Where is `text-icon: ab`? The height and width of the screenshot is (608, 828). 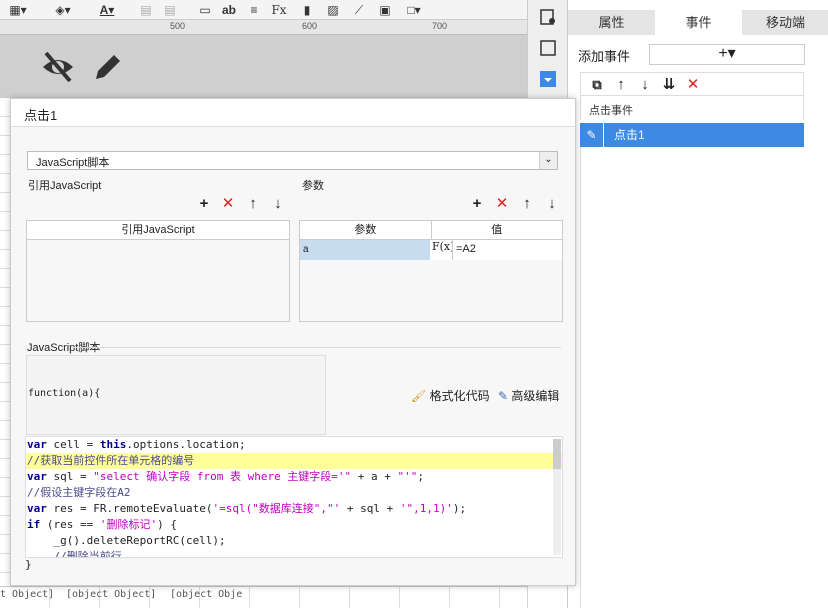 text-icon: ab is located at coordinates (229, 10).